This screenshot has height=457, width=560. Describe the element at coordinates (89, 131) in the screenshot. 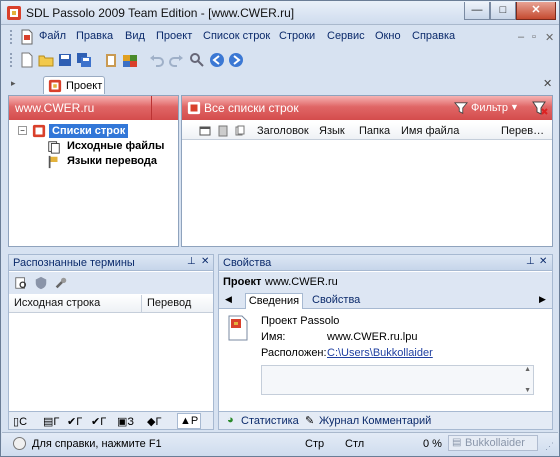

I see `tree-root-string-lists: Списки строк` at that location.